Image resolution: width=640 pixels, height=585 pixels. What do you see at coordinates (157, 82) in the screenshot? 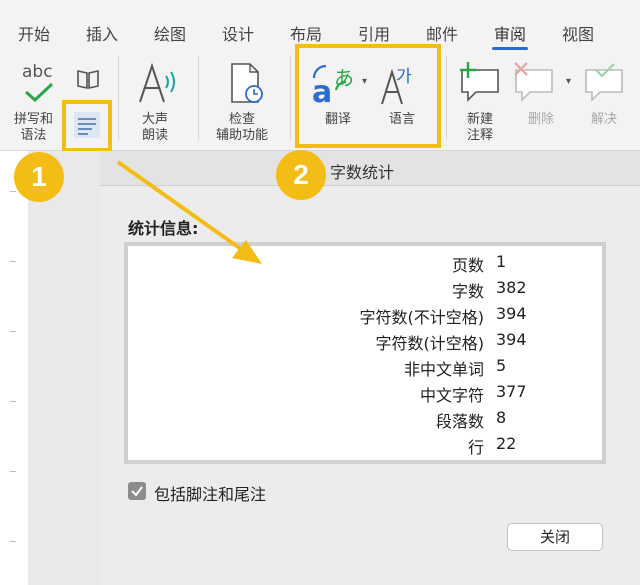
I see `read-aloud-icon` at bounding box center [157, 82].